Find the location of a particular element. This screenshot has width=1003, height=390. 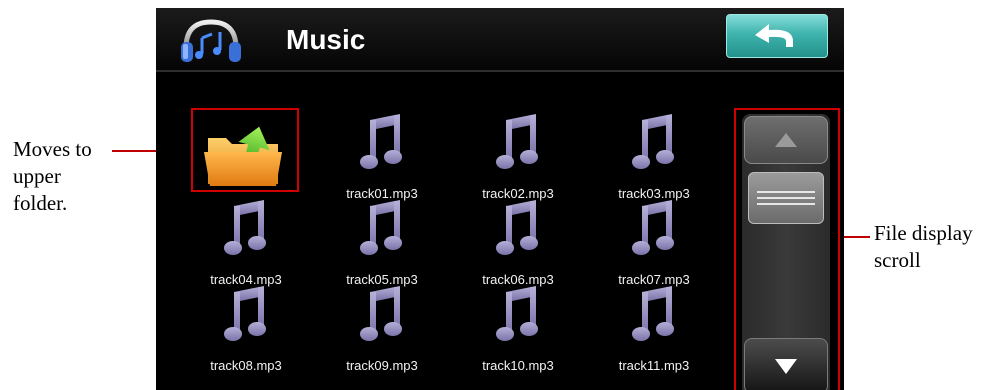

scroll-thumb is located at coordinates (786, 198).